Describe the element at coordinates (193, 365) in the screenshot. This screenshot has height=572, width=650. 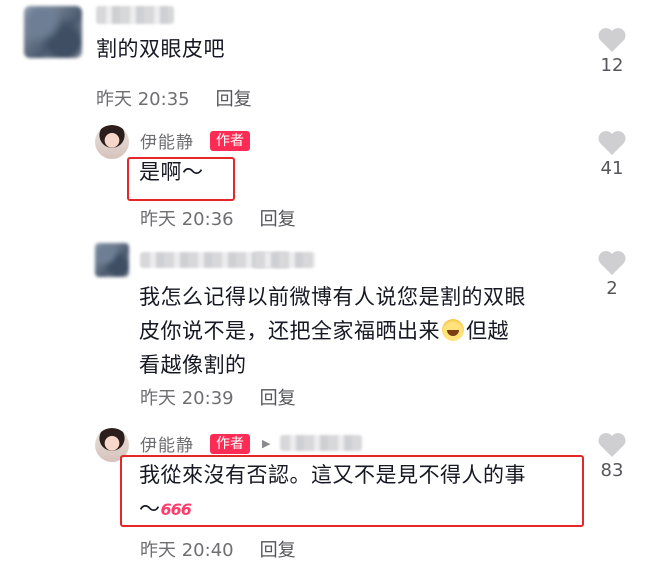
I see `comment-line: 看越像割的` at that location.